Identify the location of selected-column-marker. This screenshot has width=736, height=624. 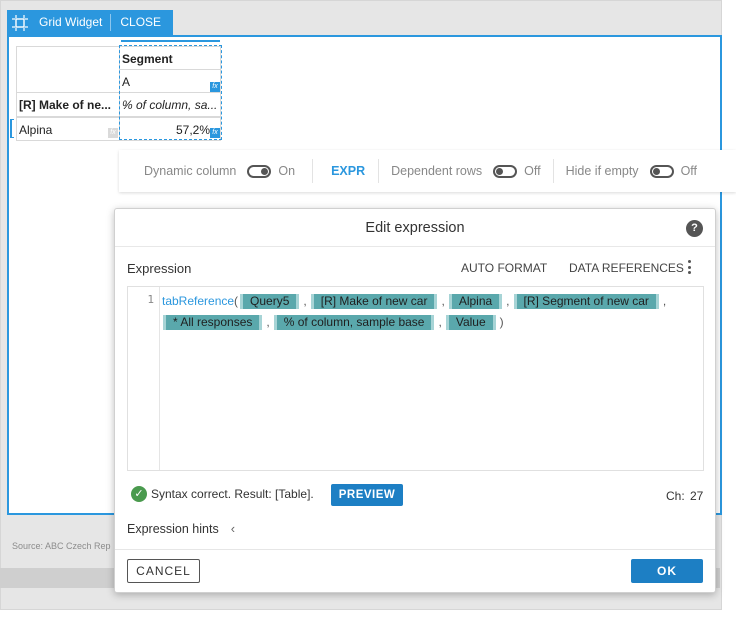
(170, 41).